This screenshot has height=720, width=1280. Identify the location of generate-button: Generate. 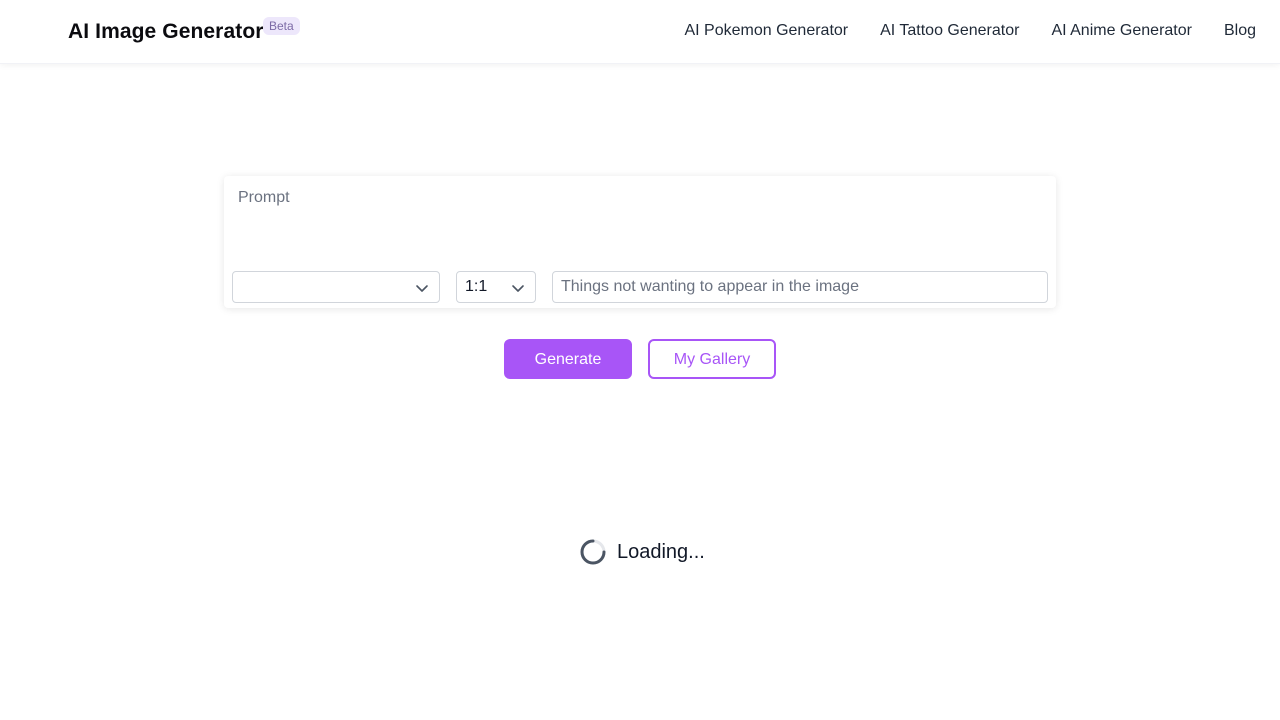
(568, 359).